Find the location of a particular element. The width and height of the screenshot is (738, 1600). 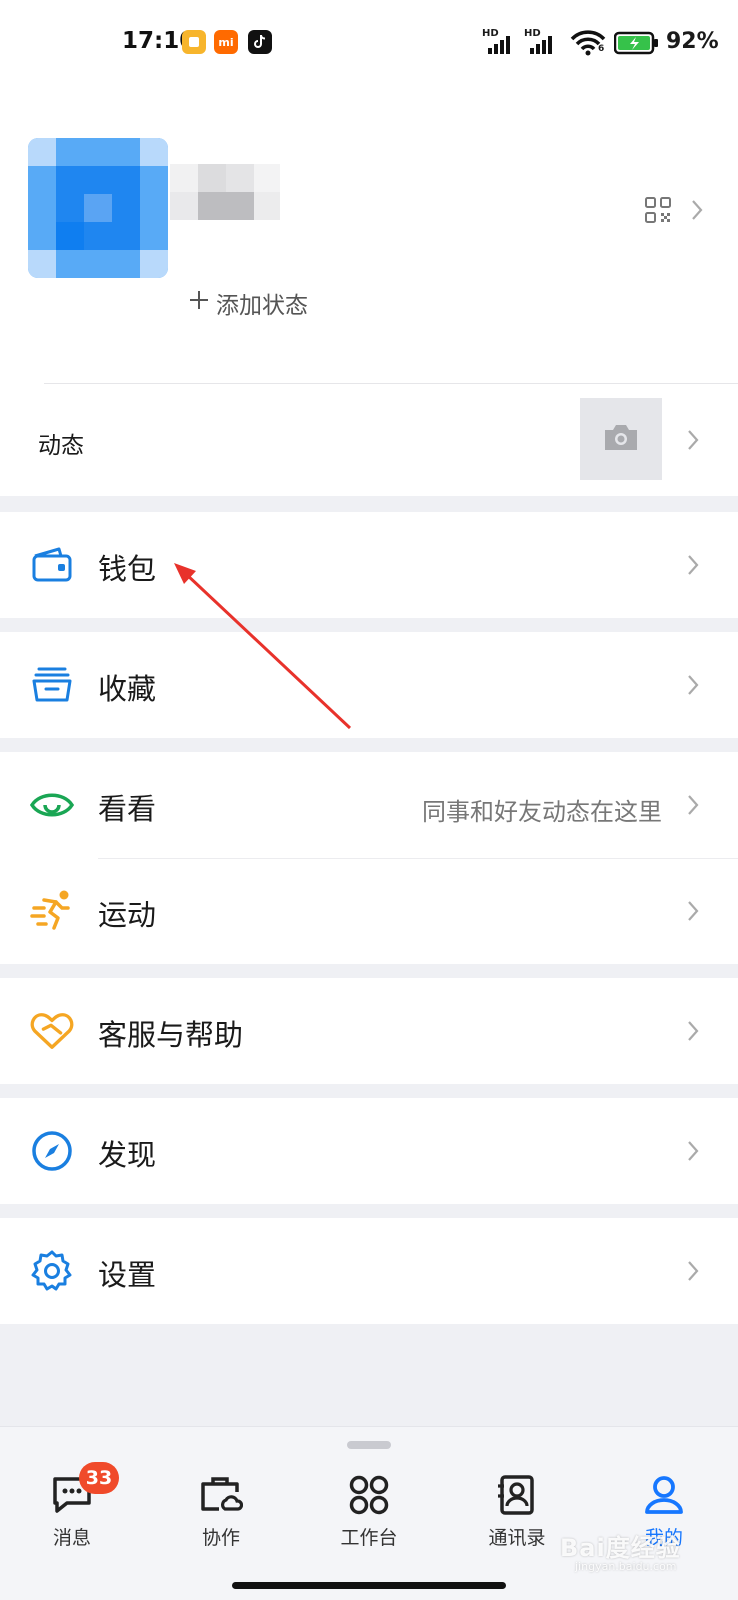

folder-icon is located at coordinates (52, 685).